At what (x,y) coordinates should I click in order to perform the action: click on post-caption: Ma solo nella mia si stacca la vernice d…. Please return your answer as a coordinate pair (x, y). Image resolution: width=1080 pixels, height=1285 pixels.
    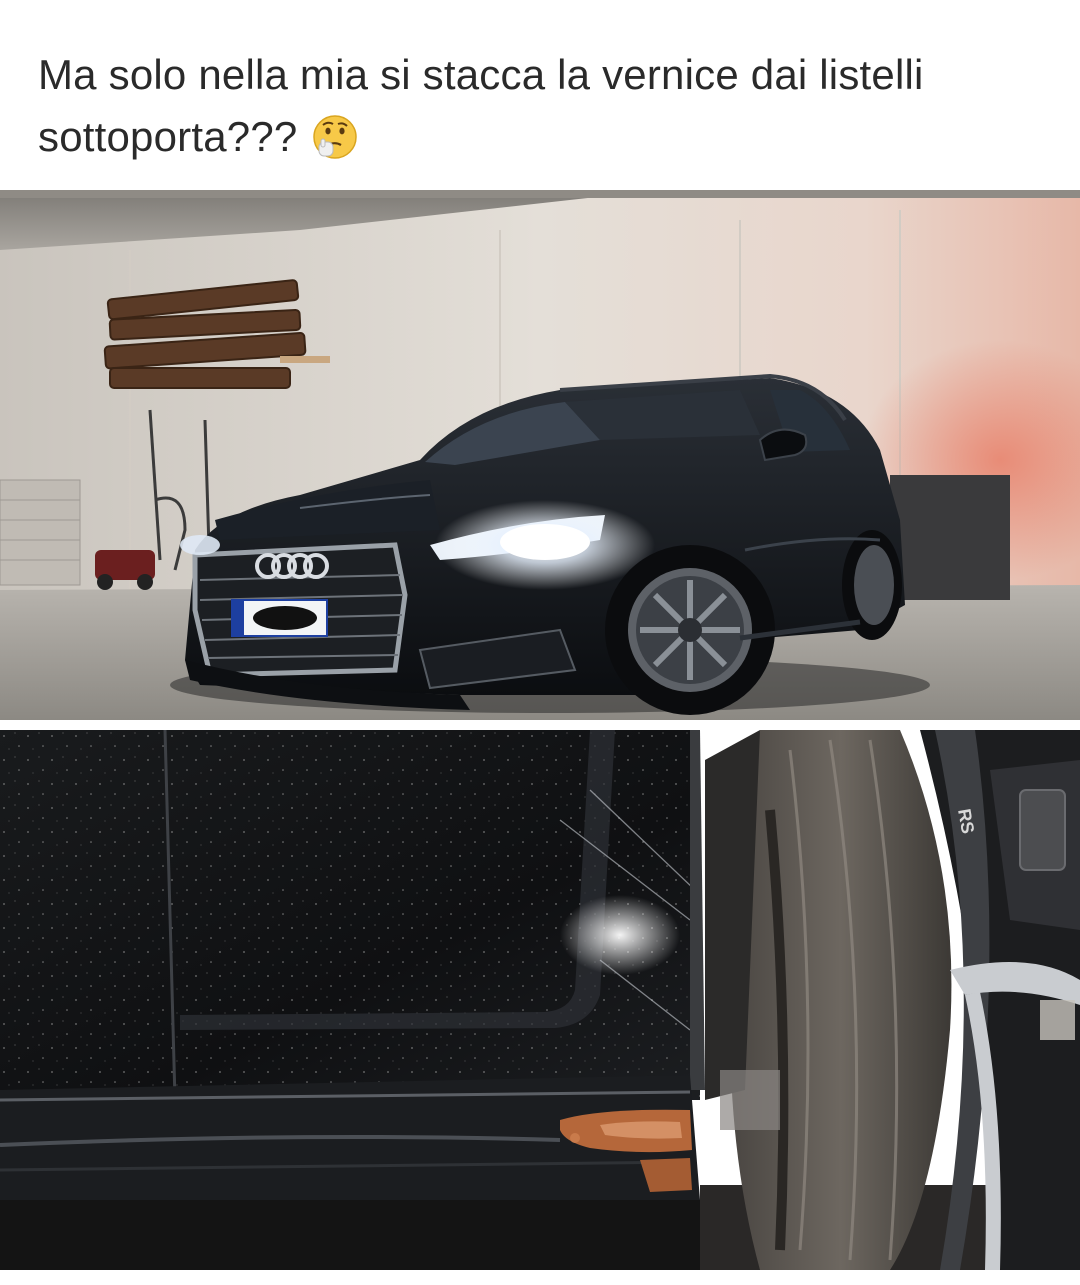
    Looking at the image, I should click on (538, 106).